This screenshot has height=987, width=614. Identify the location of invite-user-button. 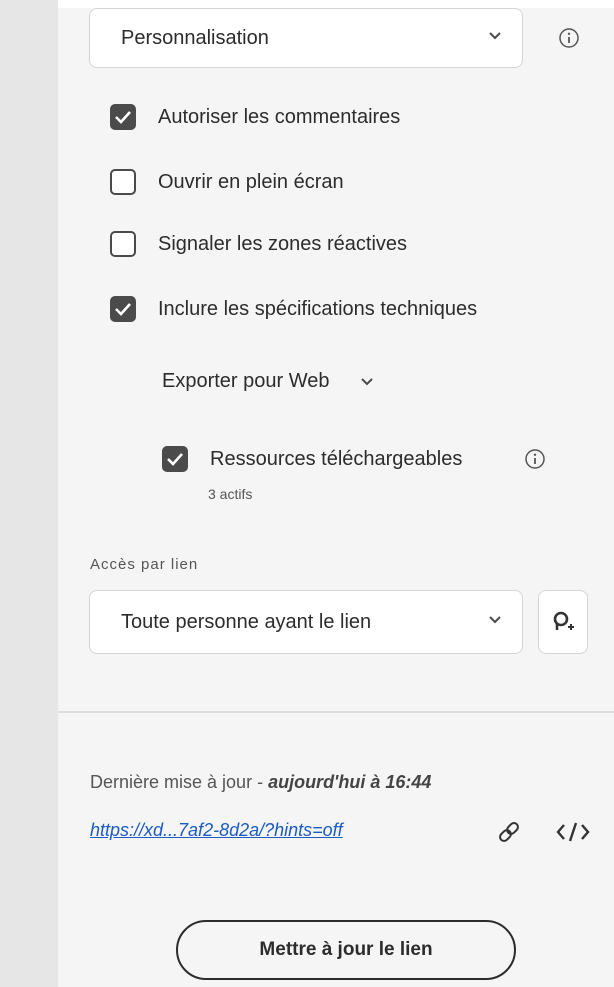
(563, 622).